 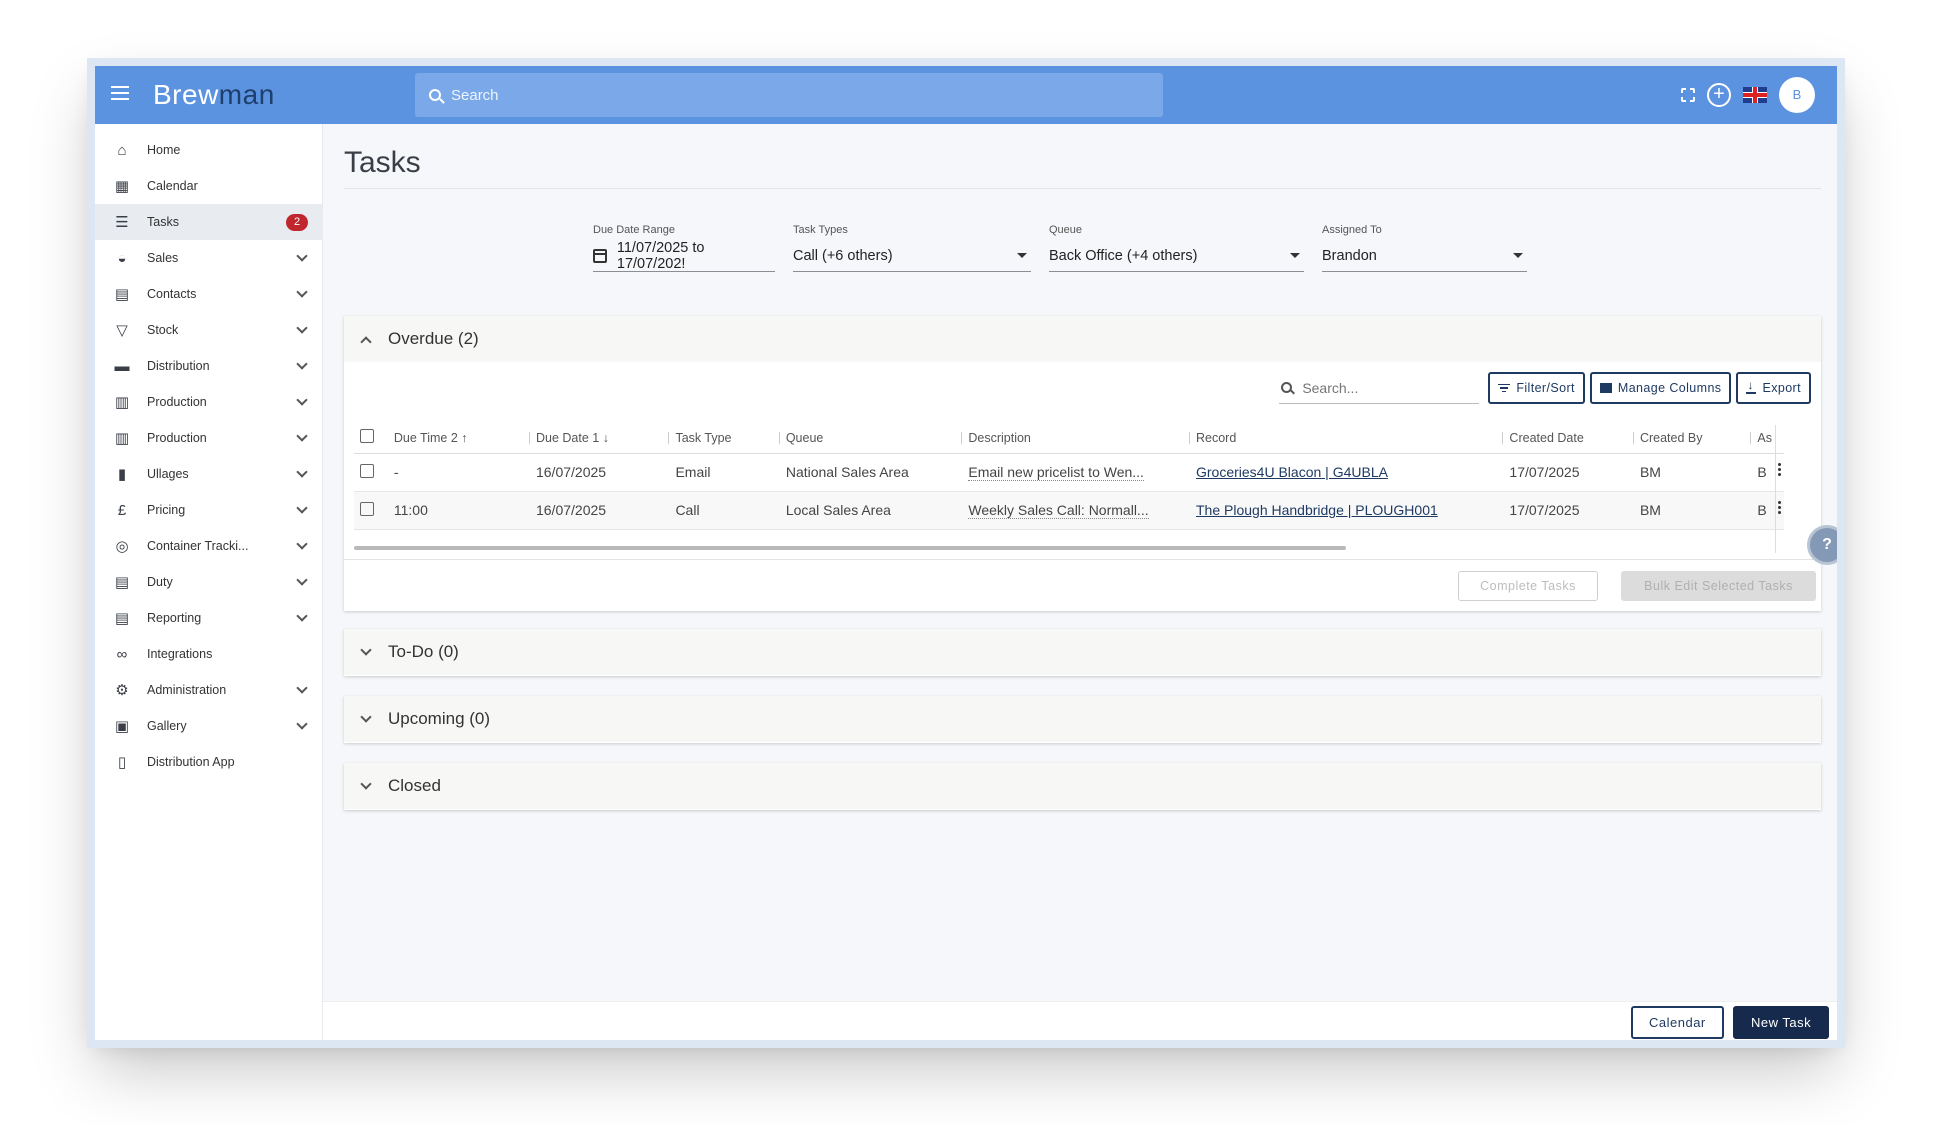 I want to click on sidebar-item-label: Calendar, so click(x=172, y=186).